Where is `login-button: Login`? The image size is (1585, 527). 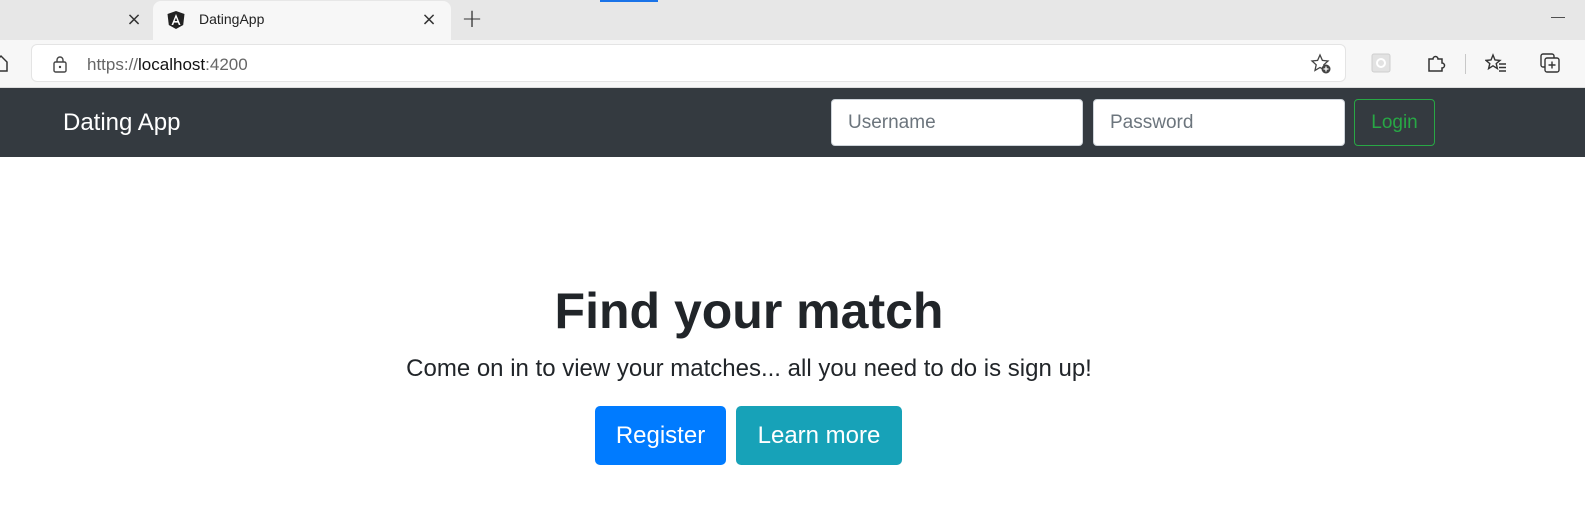
login-button: Login is located at coordinates (1394, 122).